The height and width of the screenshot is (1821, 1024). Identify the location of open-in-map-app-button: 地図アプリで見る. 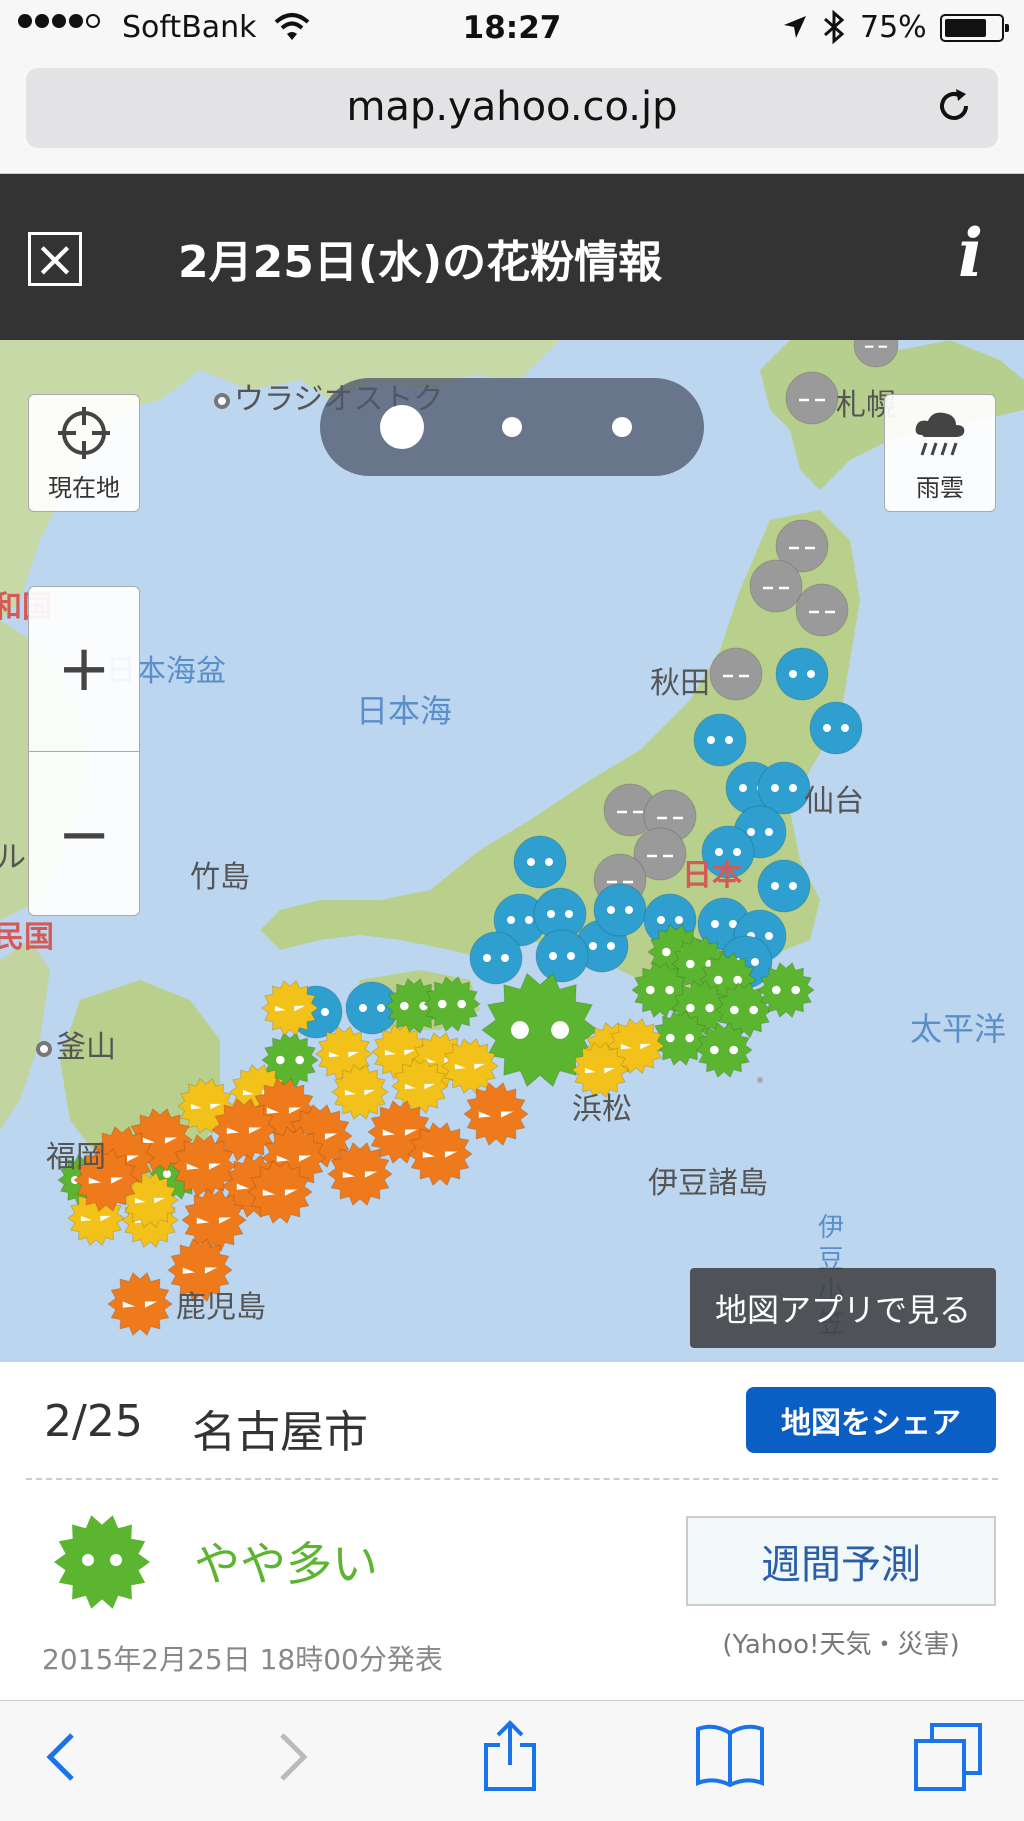
(843, 1308).